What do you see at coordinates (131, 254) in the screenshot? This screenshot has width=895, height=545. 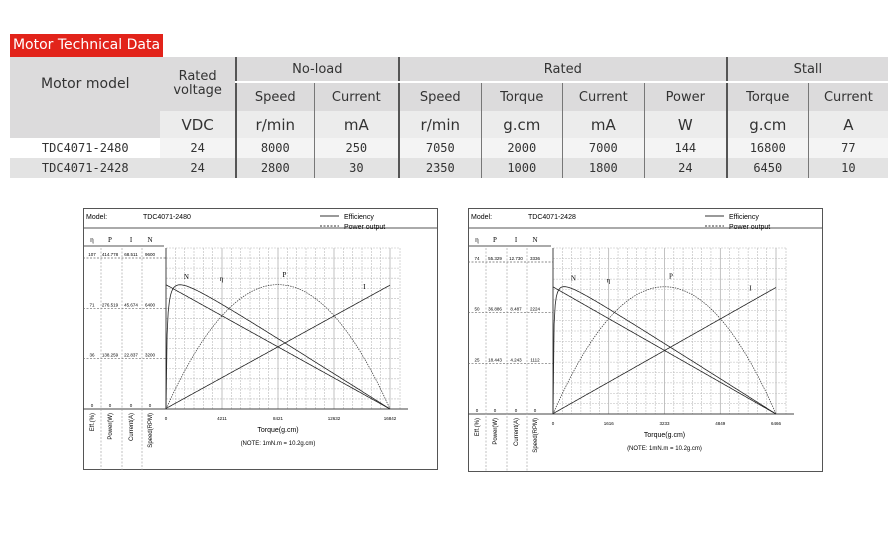 I see `axis-tick-label: 68.511` at bounding box center [131, 254].